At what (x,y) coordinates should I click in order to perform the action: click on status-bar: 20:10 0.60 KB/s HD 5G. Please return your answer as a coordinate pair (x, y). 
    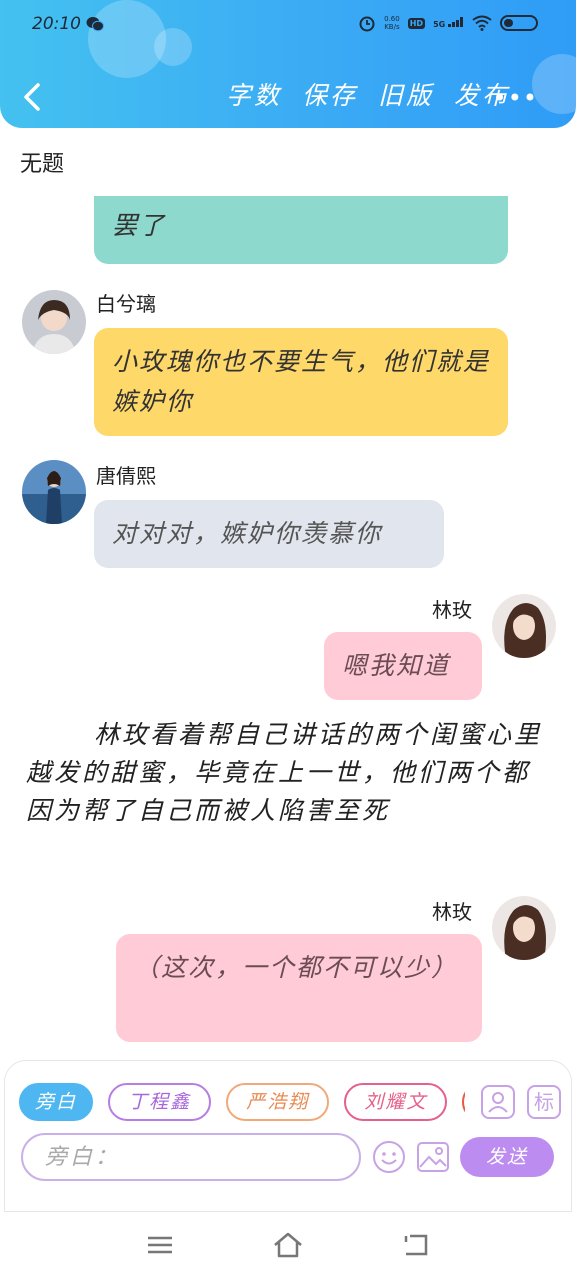
    Looking at the image, I should click on (288, 26).